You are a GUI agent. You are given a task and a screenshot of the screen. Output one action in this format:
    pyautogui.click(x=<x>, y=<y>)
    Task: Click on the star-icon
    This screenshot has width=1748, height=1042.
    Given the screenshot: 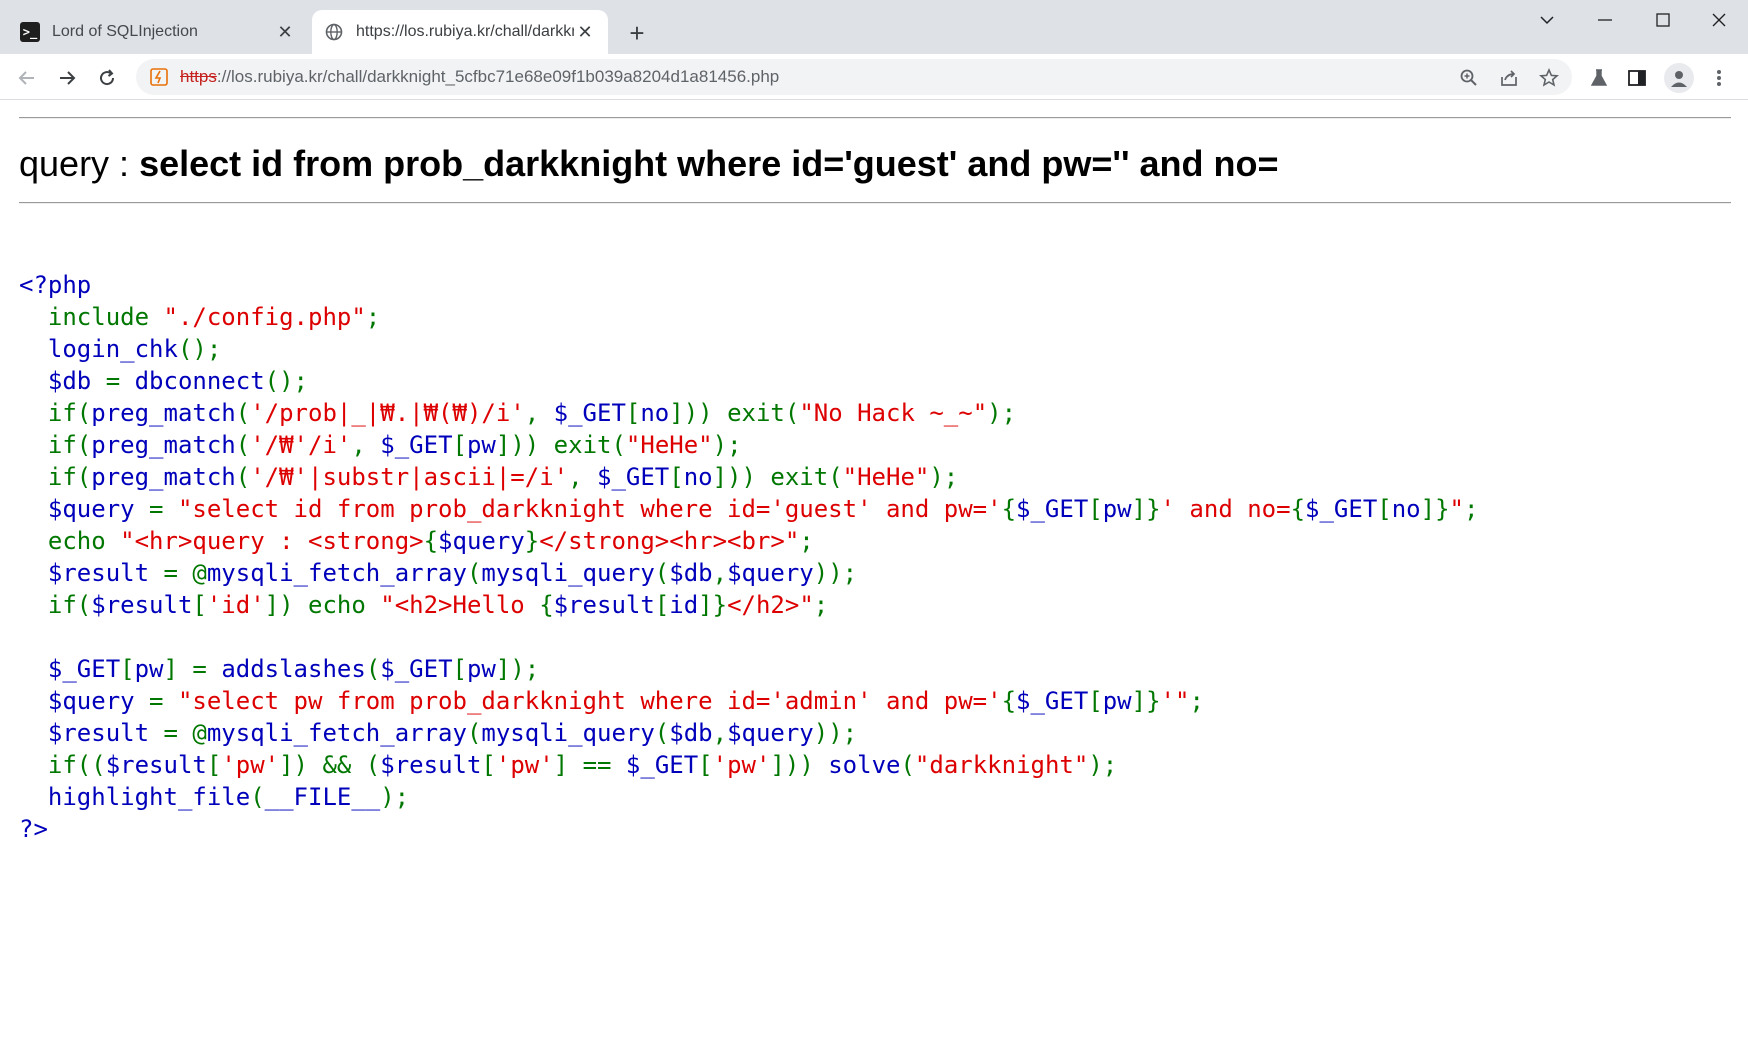 What is the action you would take?
    pyautogui.click(x=1549, y=78)
    